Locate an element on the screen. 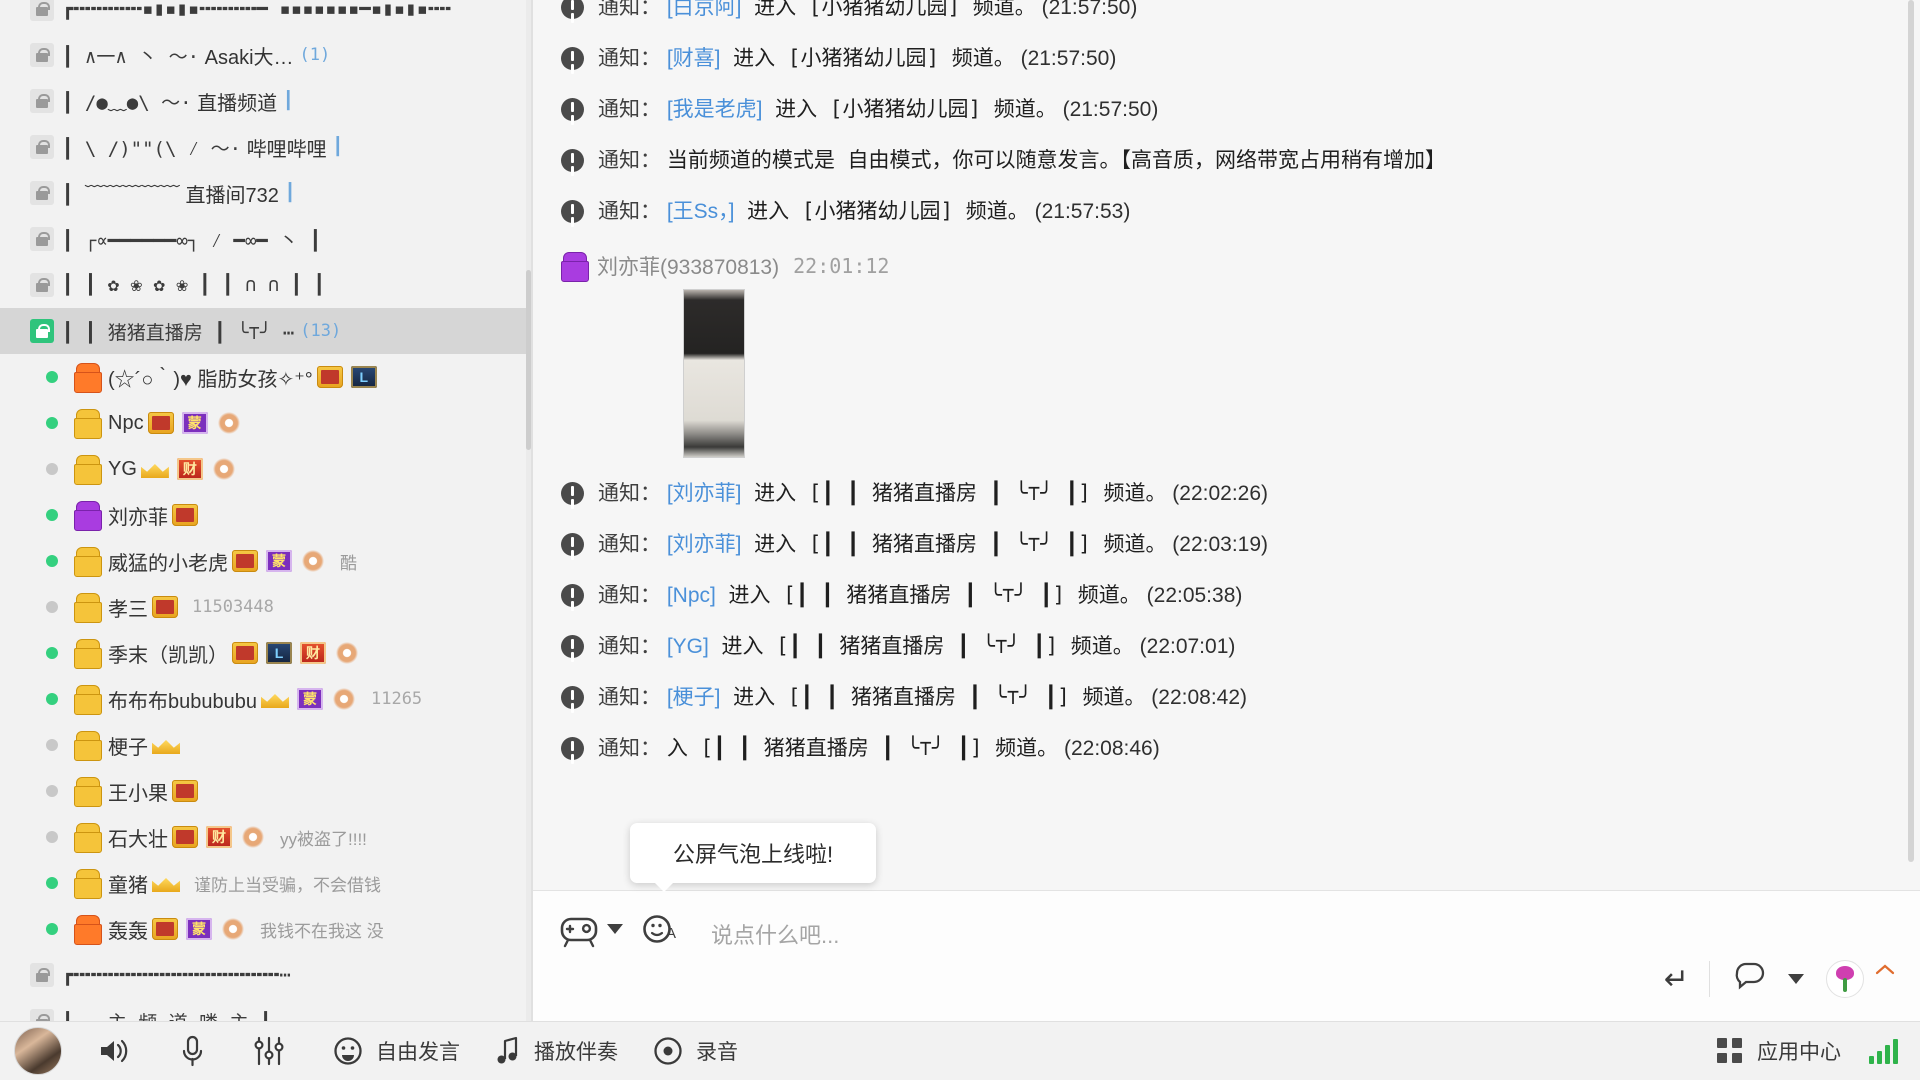  system-message: 通知： [我是老虎] 进入 [小猪猪幼儿园] 频道。 (21:57:50) is located at coordinates (1240, 109).